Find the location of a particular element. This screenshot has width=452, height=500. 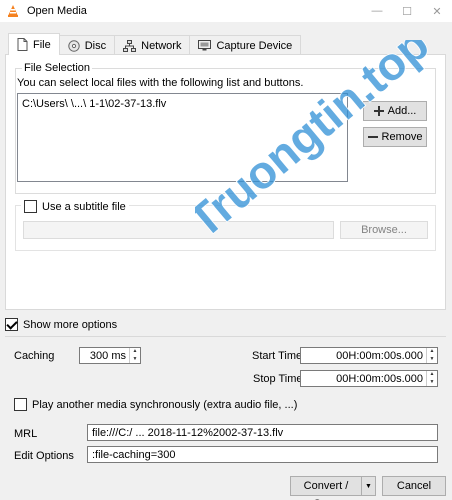

tab-bar: File Disc Network Capture Device is located at coordinates (155, 44).